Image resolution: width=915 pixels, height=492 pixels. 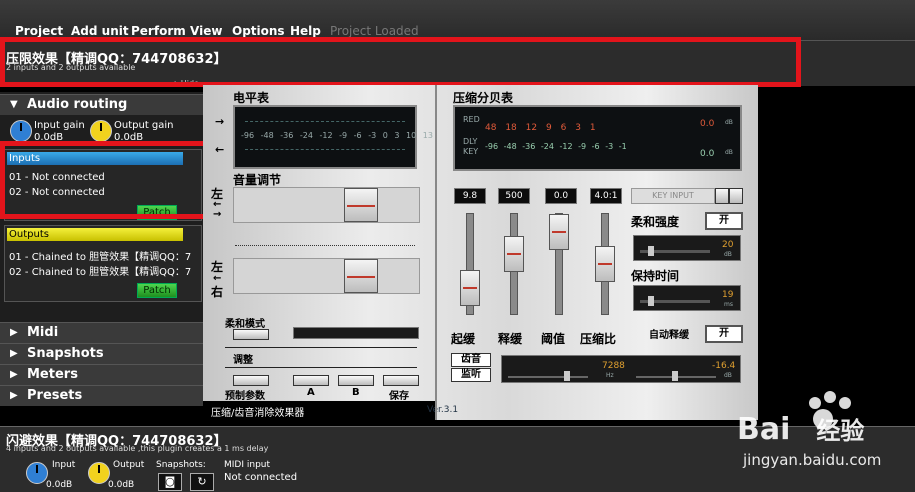 What do you see at coordinates (613, 366) in the screenshot?
I see `freq-value: 7288` at bounding box center [613, 366].